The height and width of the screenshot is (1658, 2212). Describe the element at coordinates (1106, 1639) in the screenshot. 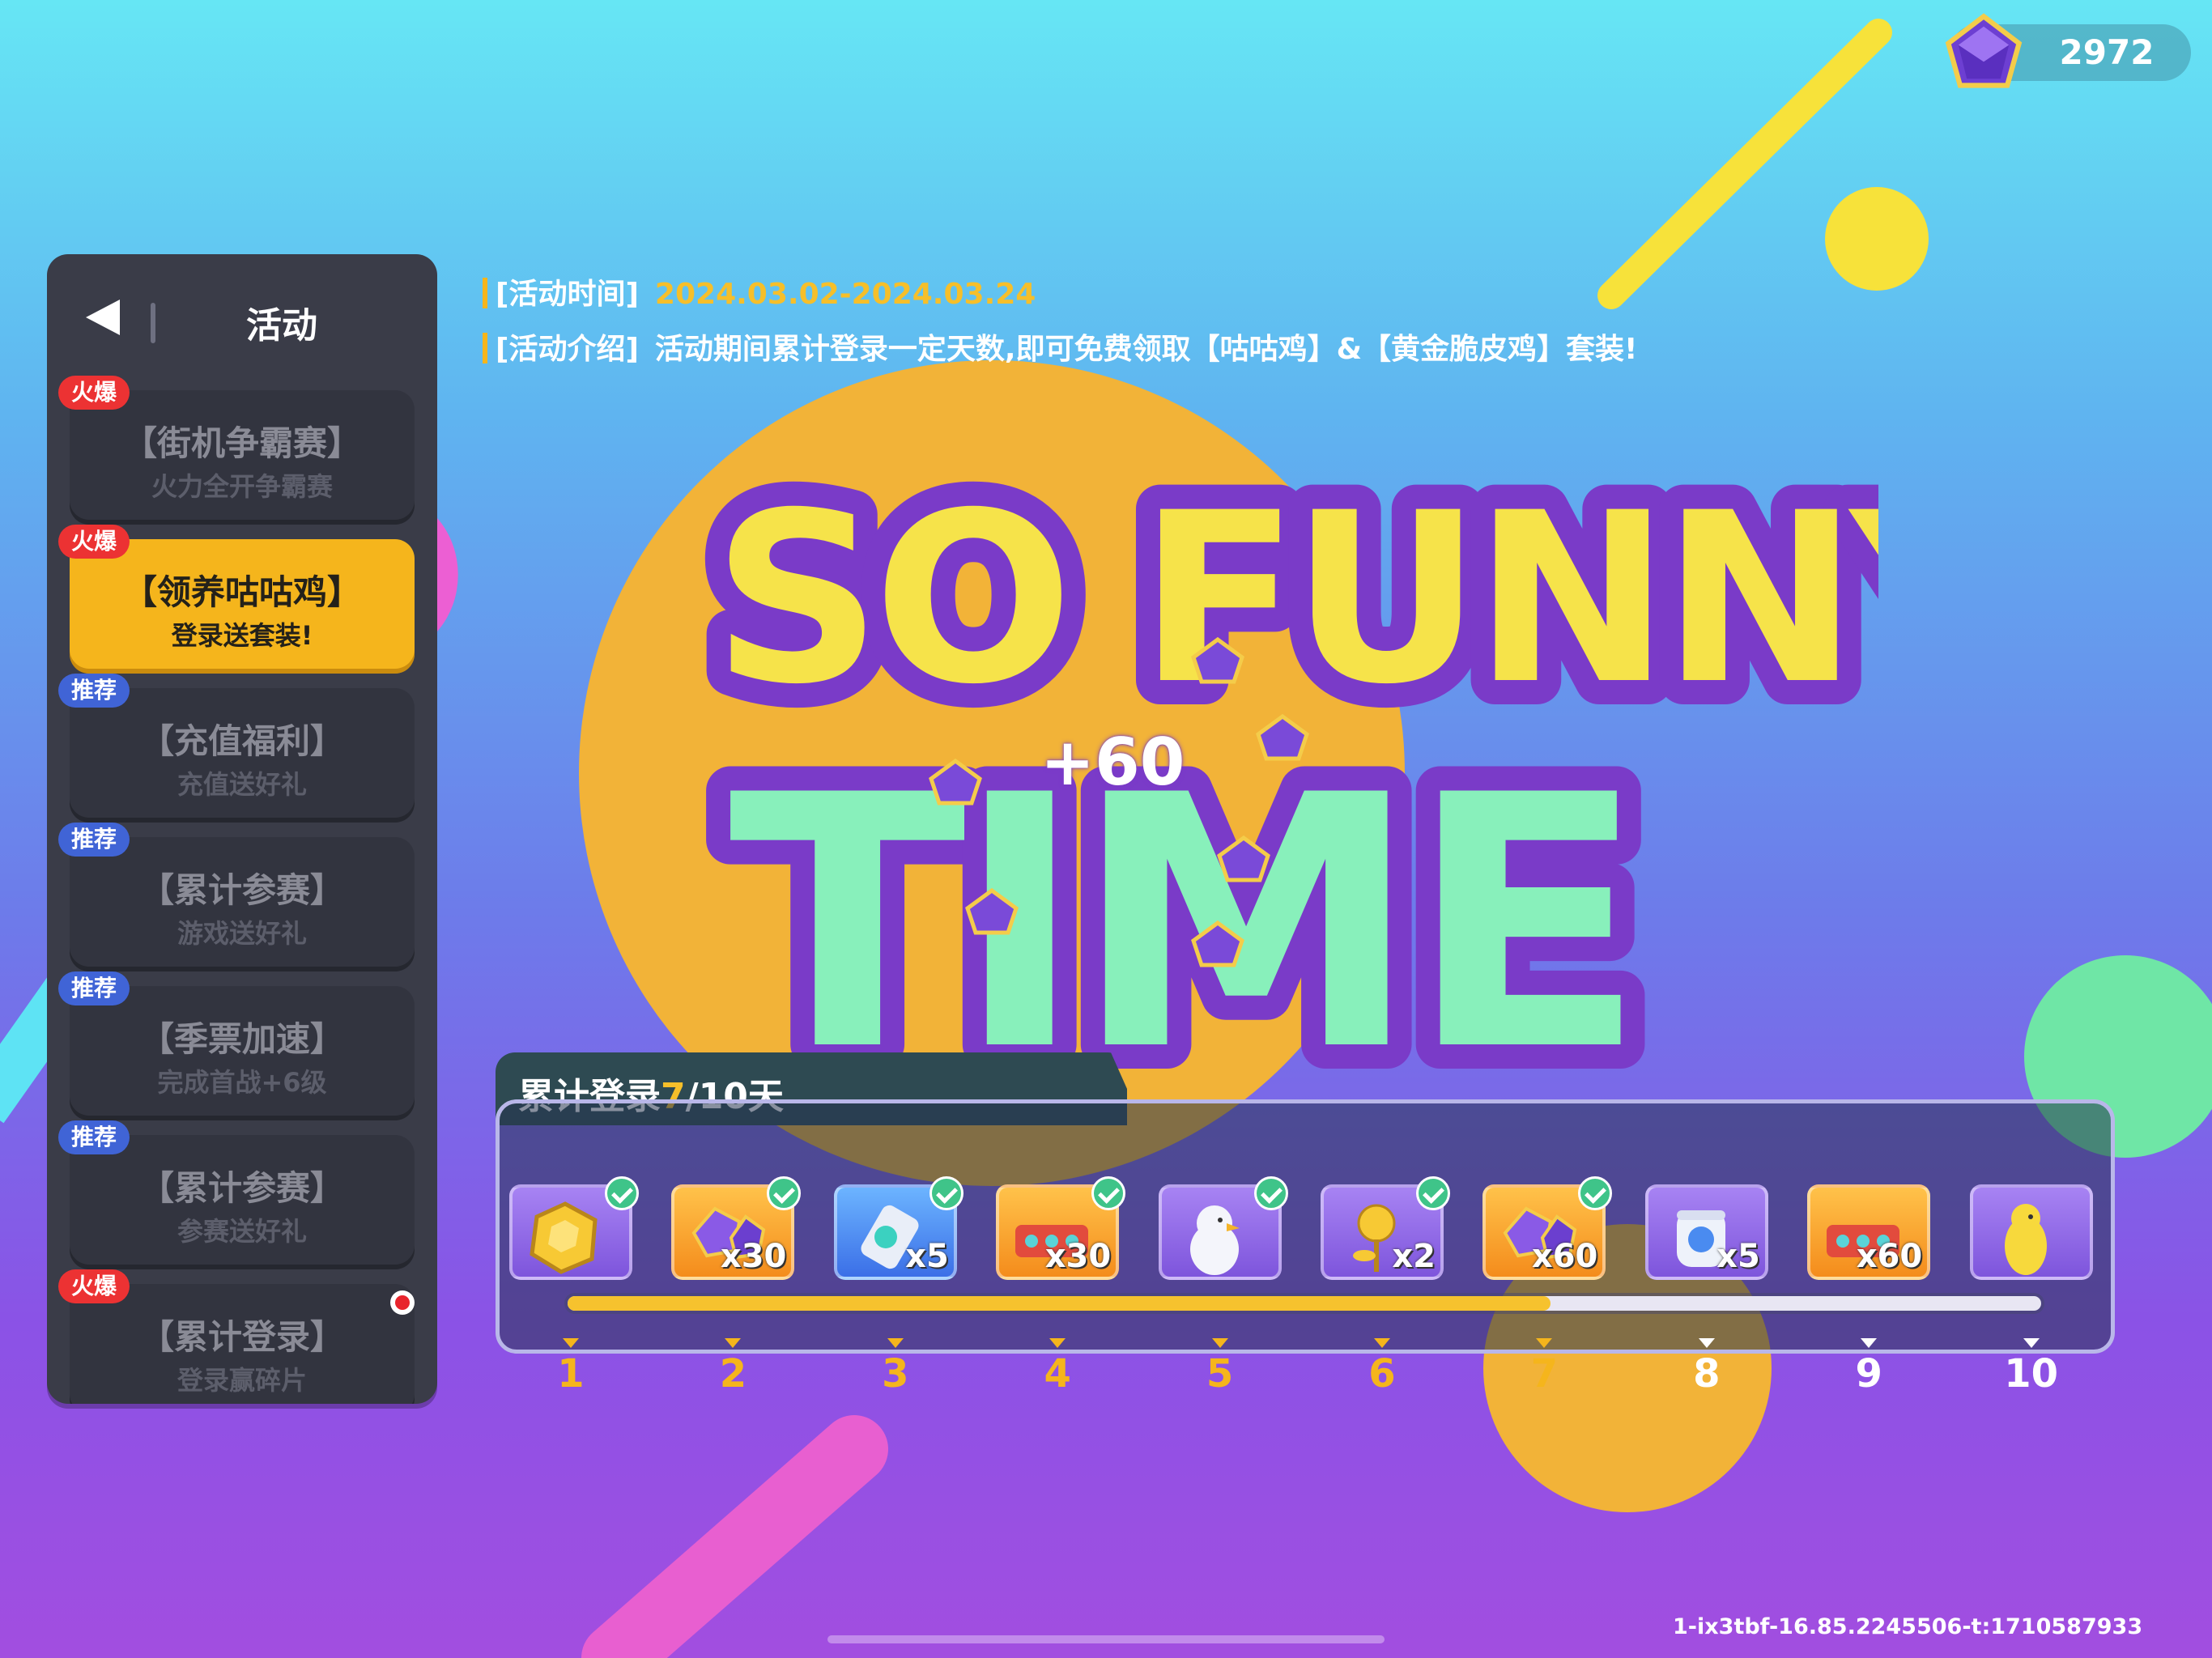

I see `home-indicator` at that location.